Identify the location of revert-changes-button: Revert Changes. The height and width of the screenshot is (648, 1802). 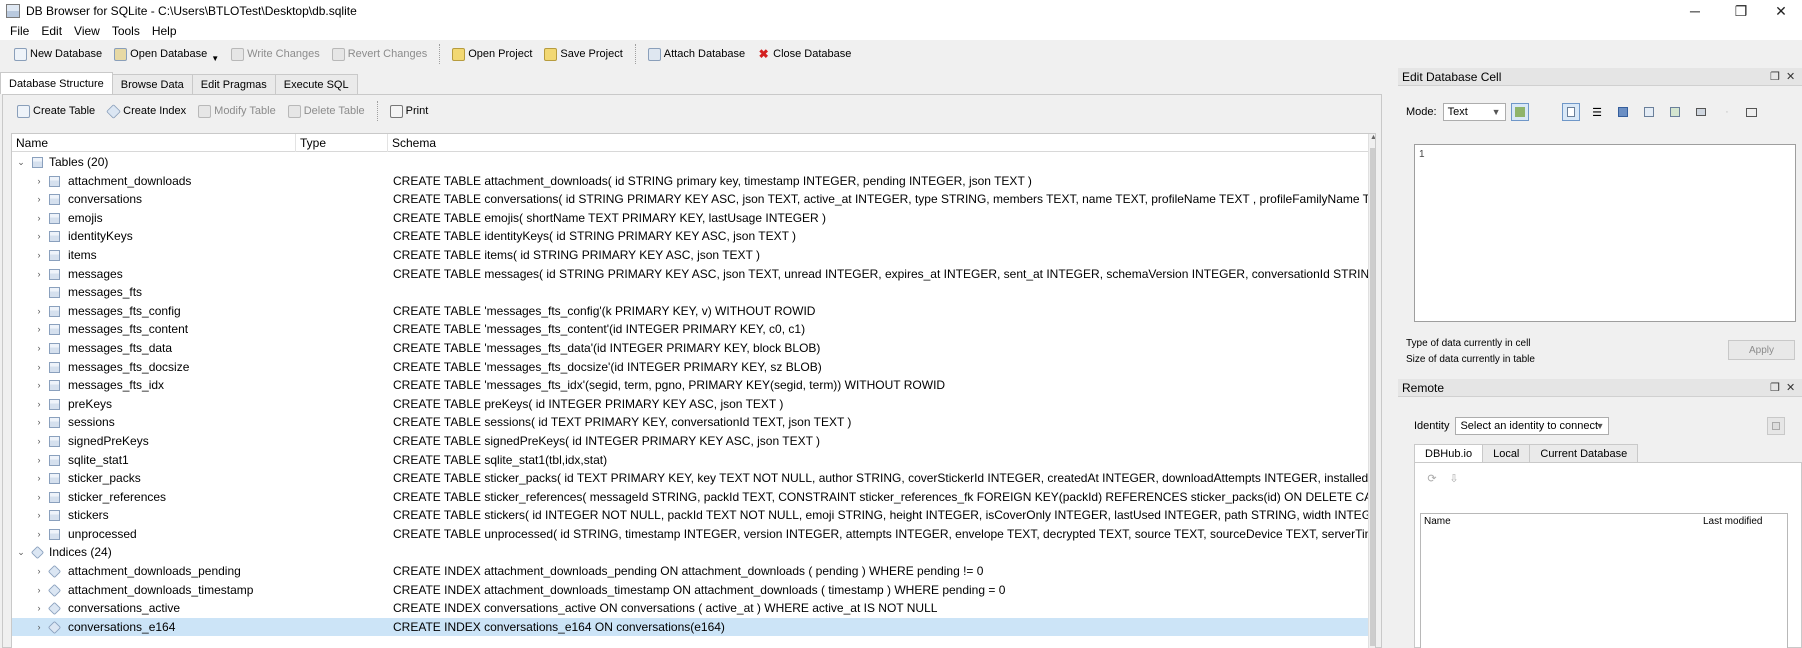
(380, 54).